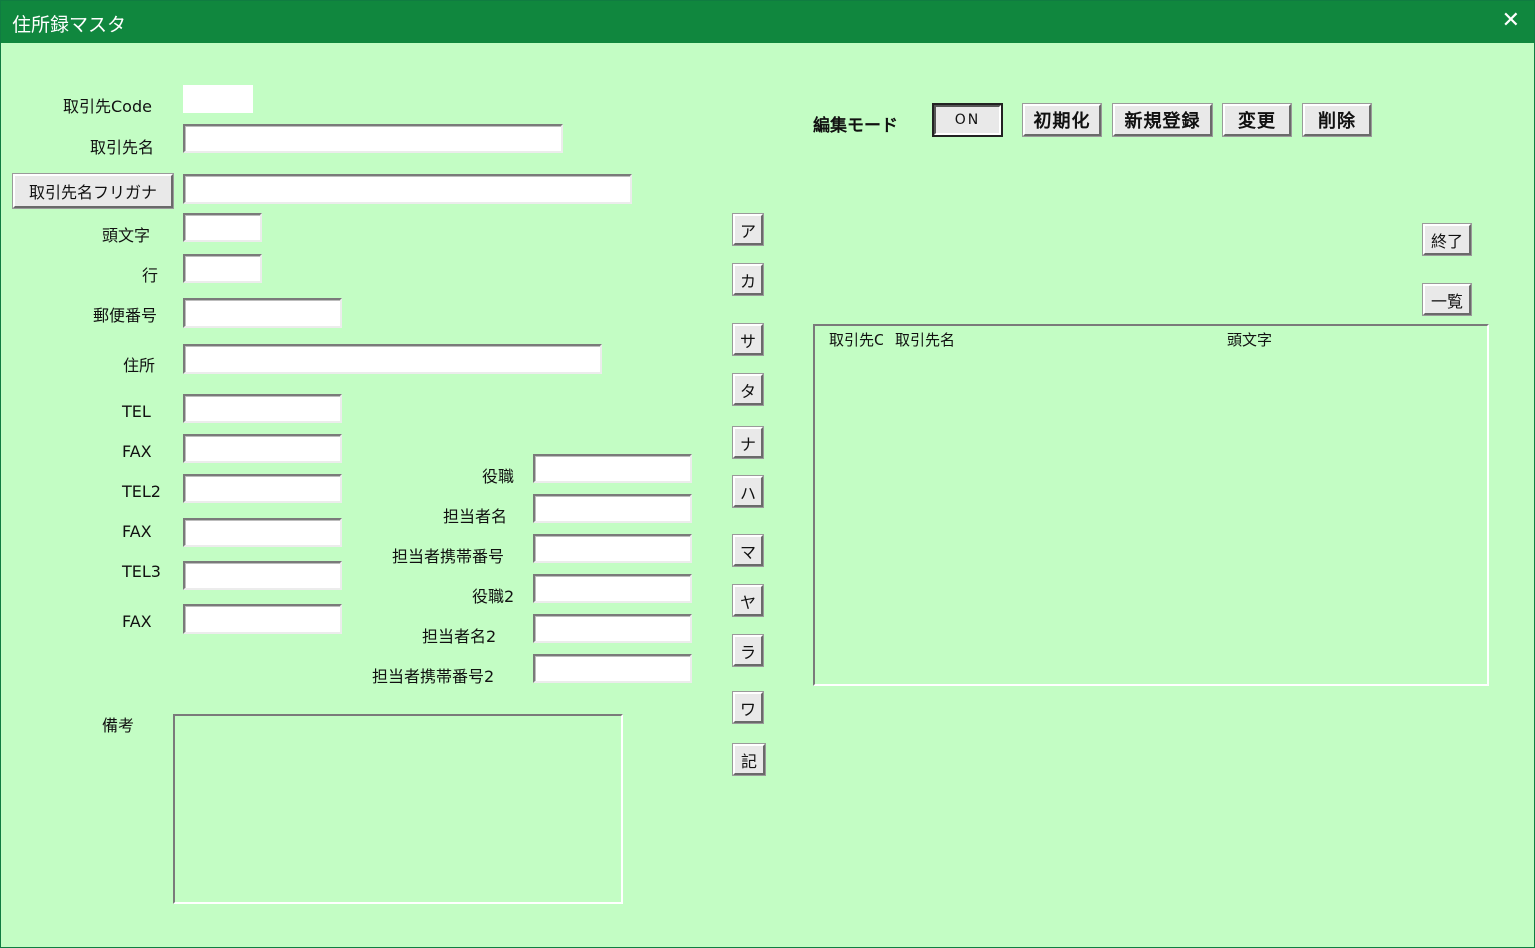 Image resolution: width=1535 pixels, height=948 pixels. I want to click on fax3-label: FAX, so click(137, 621).